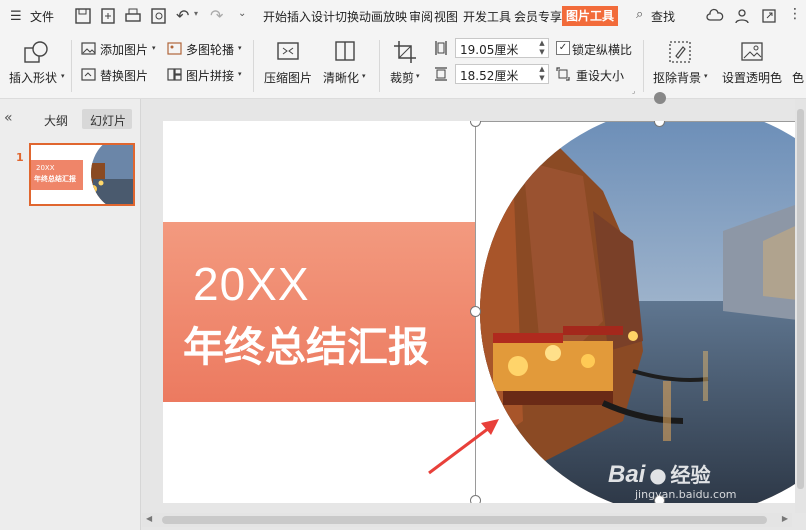 The image size is (806, 530). I want to click on search-label: 查找, so click(663, 16).